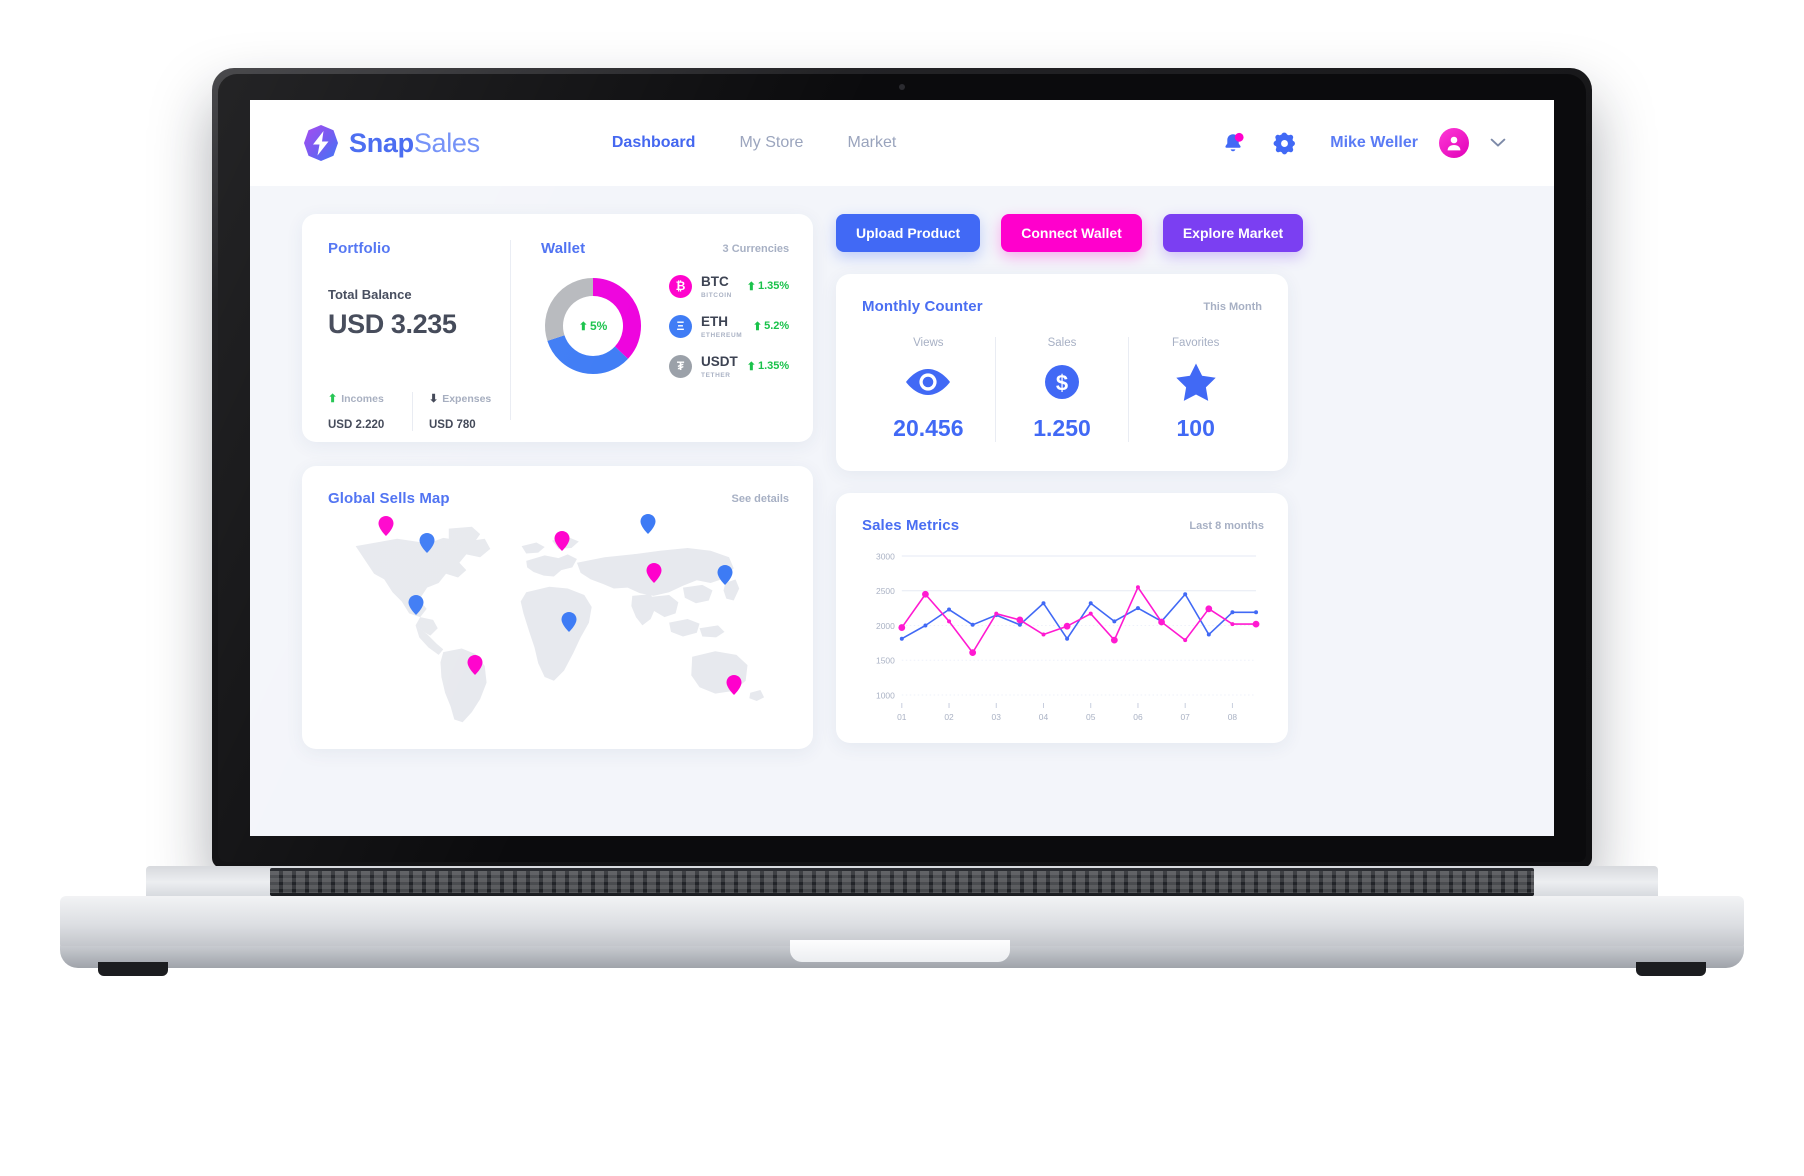 The width and height of the screenshot is (1804, 1176). What do you see at coordinates (719, 361) in the screenshot?
I see `coin-symbol: USDT` at bounding box center [719, 361].